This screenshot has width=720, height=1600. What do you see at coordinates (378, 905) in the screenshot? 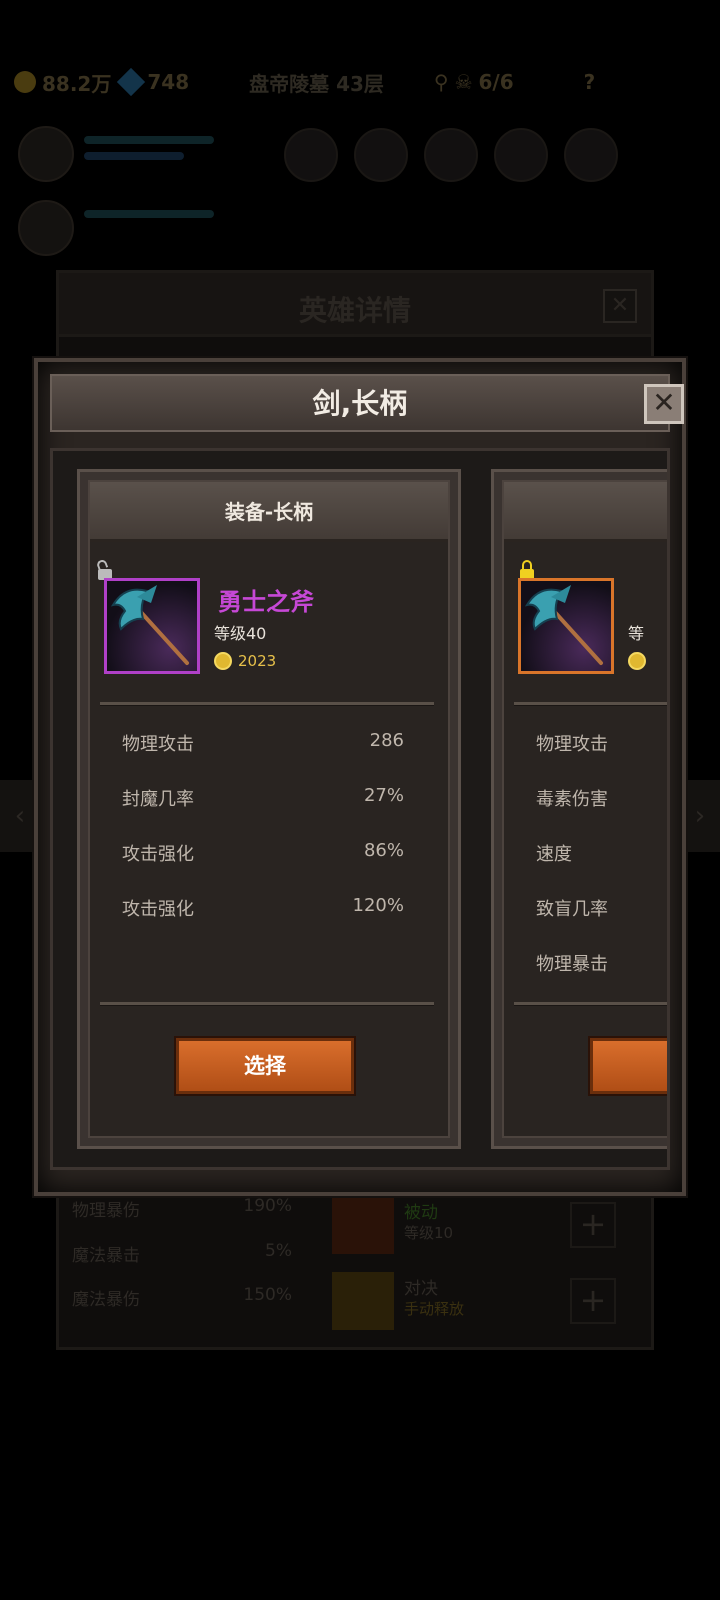
I see `stat-value: 120%` at bounding box center [378, 905].